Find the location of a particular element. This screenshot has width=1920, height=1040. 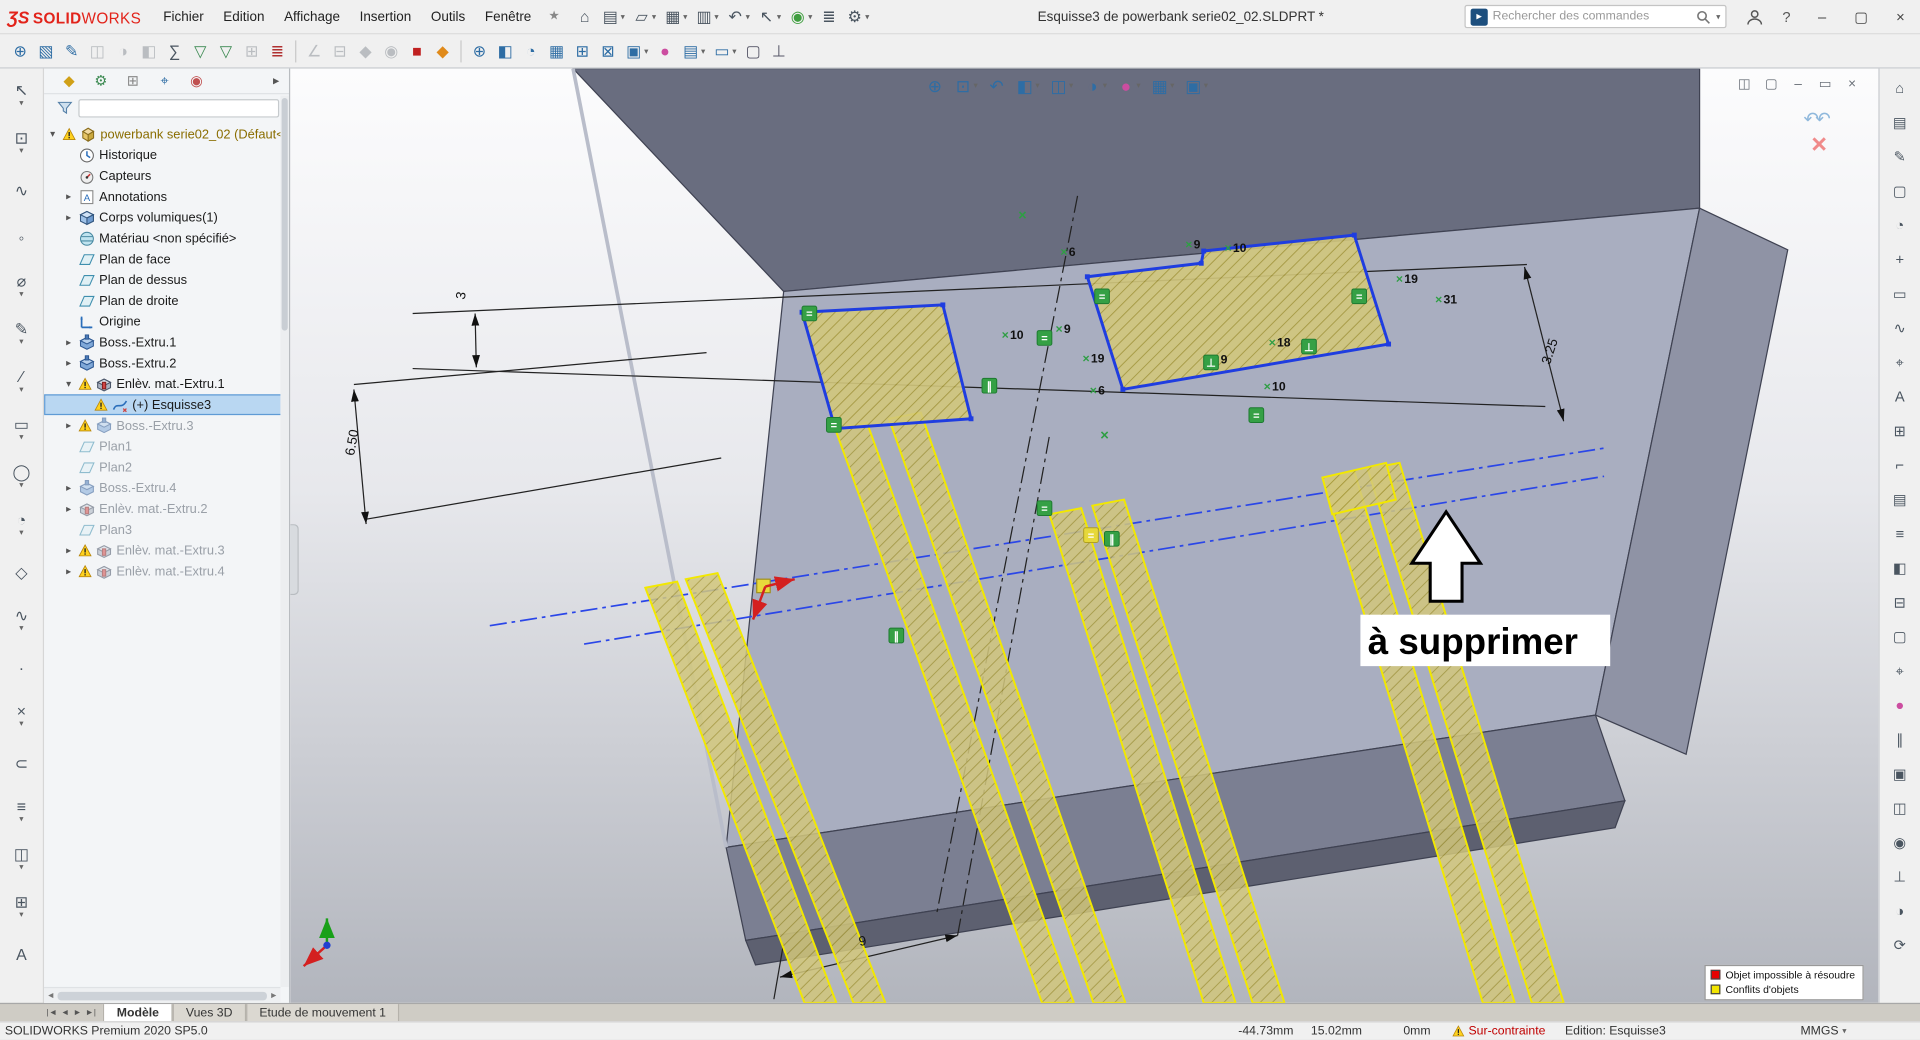

text-note-icon: A is located at coordinates (1899, 397).